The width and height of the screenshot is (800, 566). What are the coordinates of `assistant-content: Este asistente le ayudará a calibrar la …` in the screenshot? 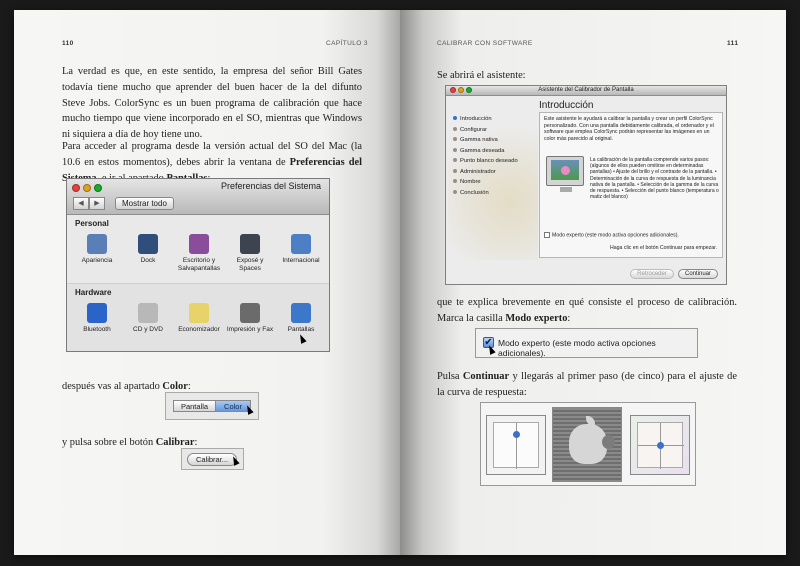 It's located at (631, 185).